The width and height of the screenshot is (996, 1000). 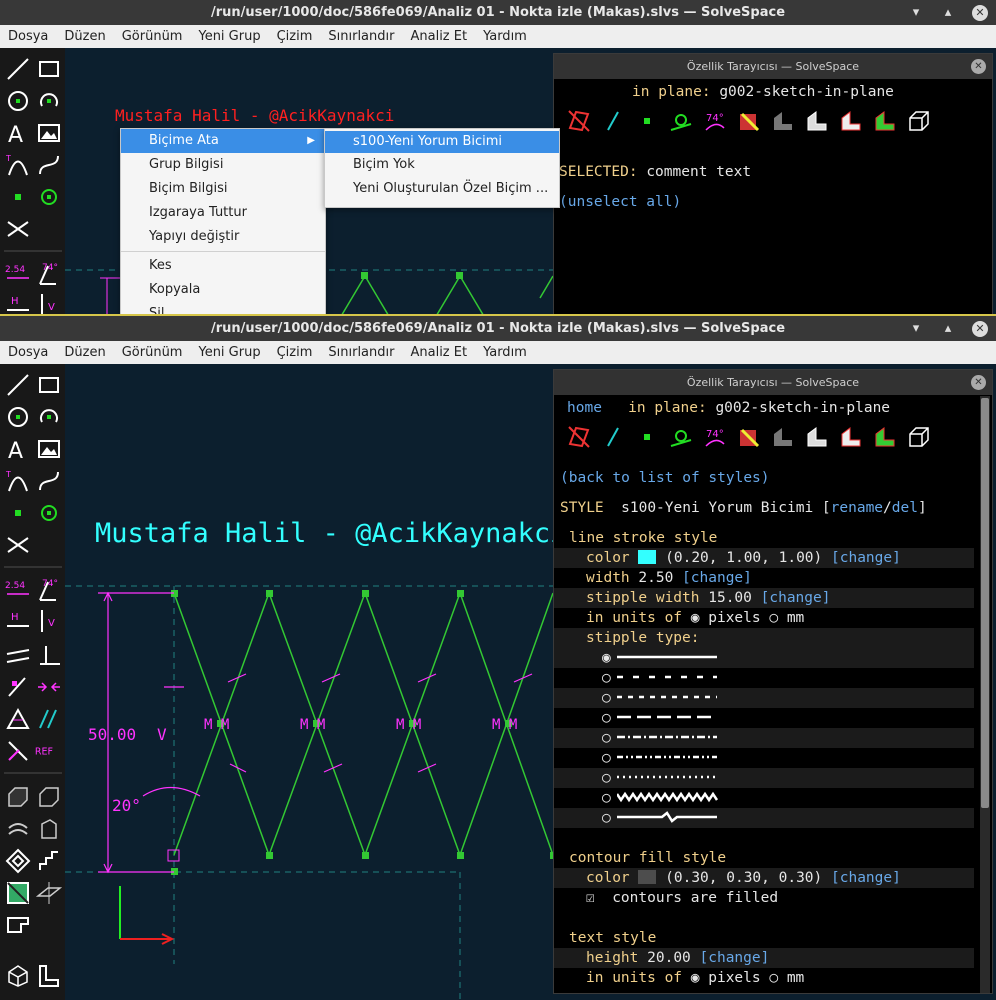 I want to click on perpendicular-constraint-icon, so click(x=49, y=655).